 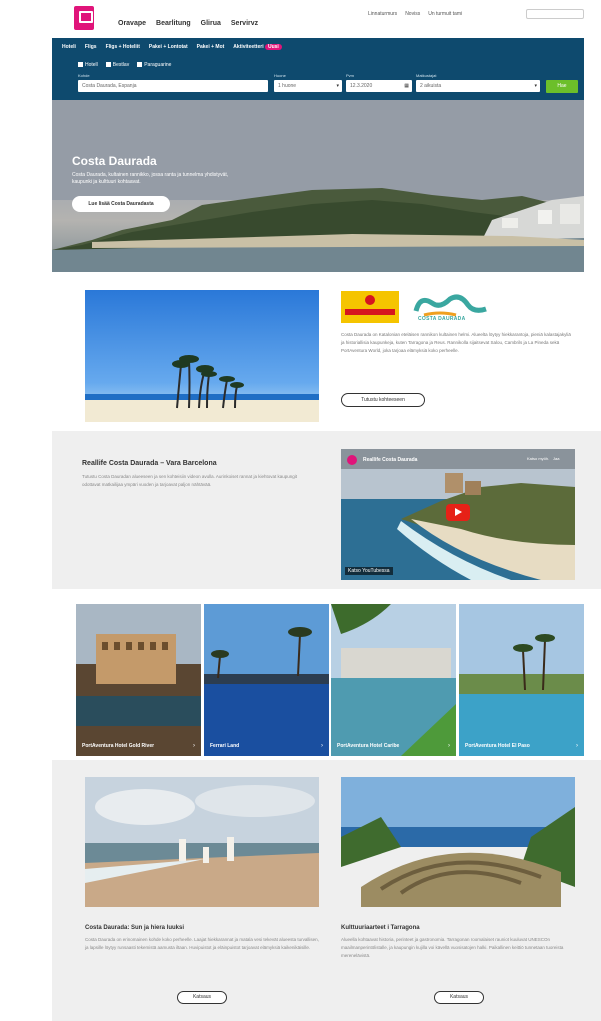 What do you see at coordinates (562, 86) in the screenshot?
I see `search-button: Hae` at bounding box center [562, 86].